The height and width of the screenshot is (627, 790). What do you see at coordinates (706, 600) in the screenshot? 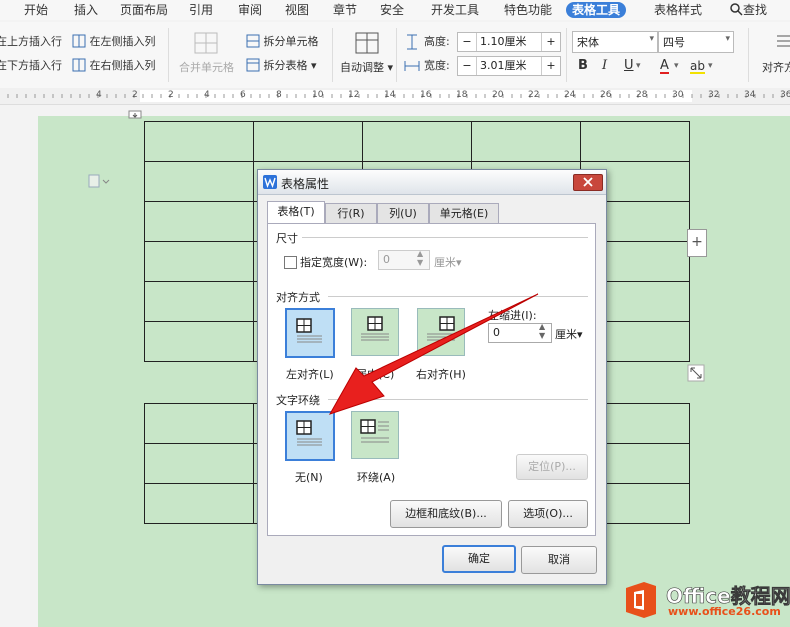
I see `watermark: Office教程网 www.office26.com` at bounding box center [706, 600].